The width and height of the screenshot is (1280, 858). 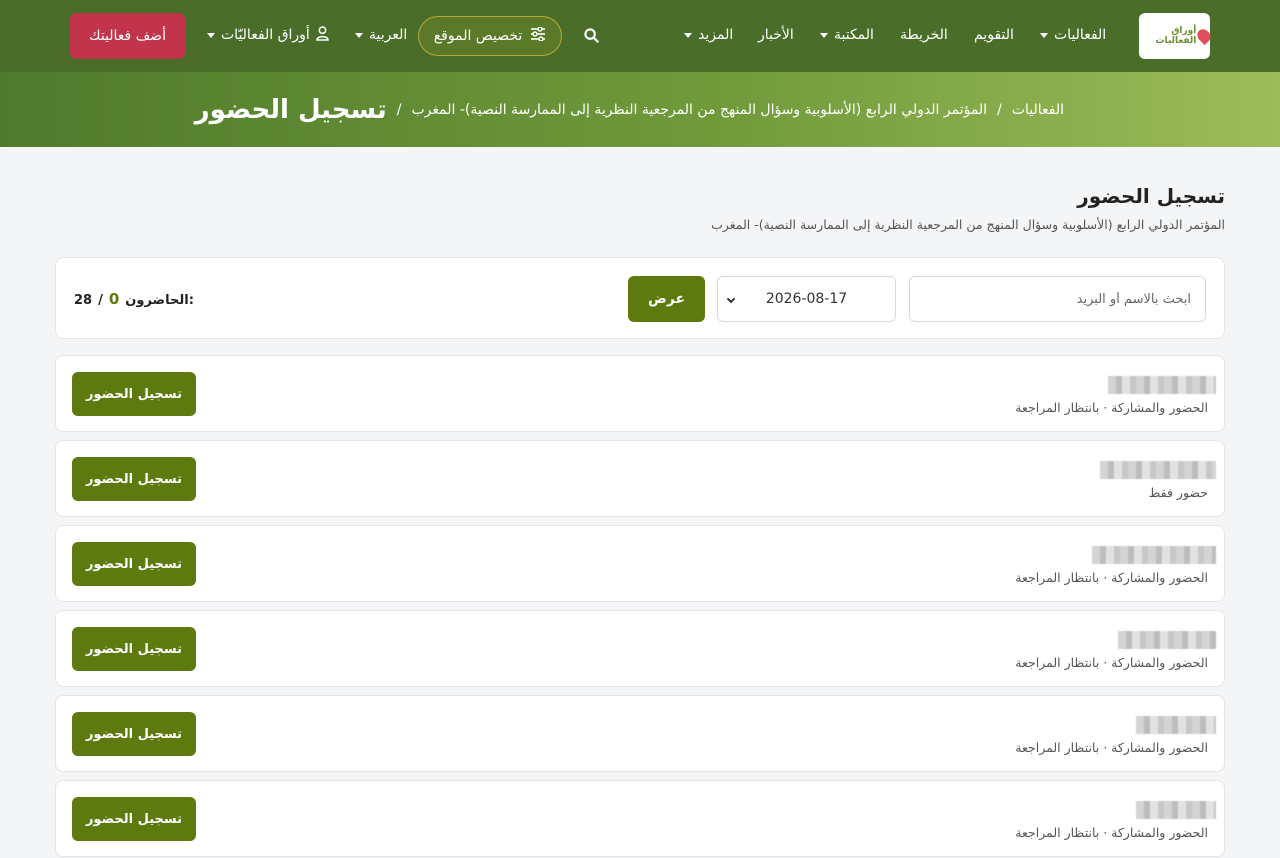 I want to click on nav-label: التقويم, so click(x=994, y=35).